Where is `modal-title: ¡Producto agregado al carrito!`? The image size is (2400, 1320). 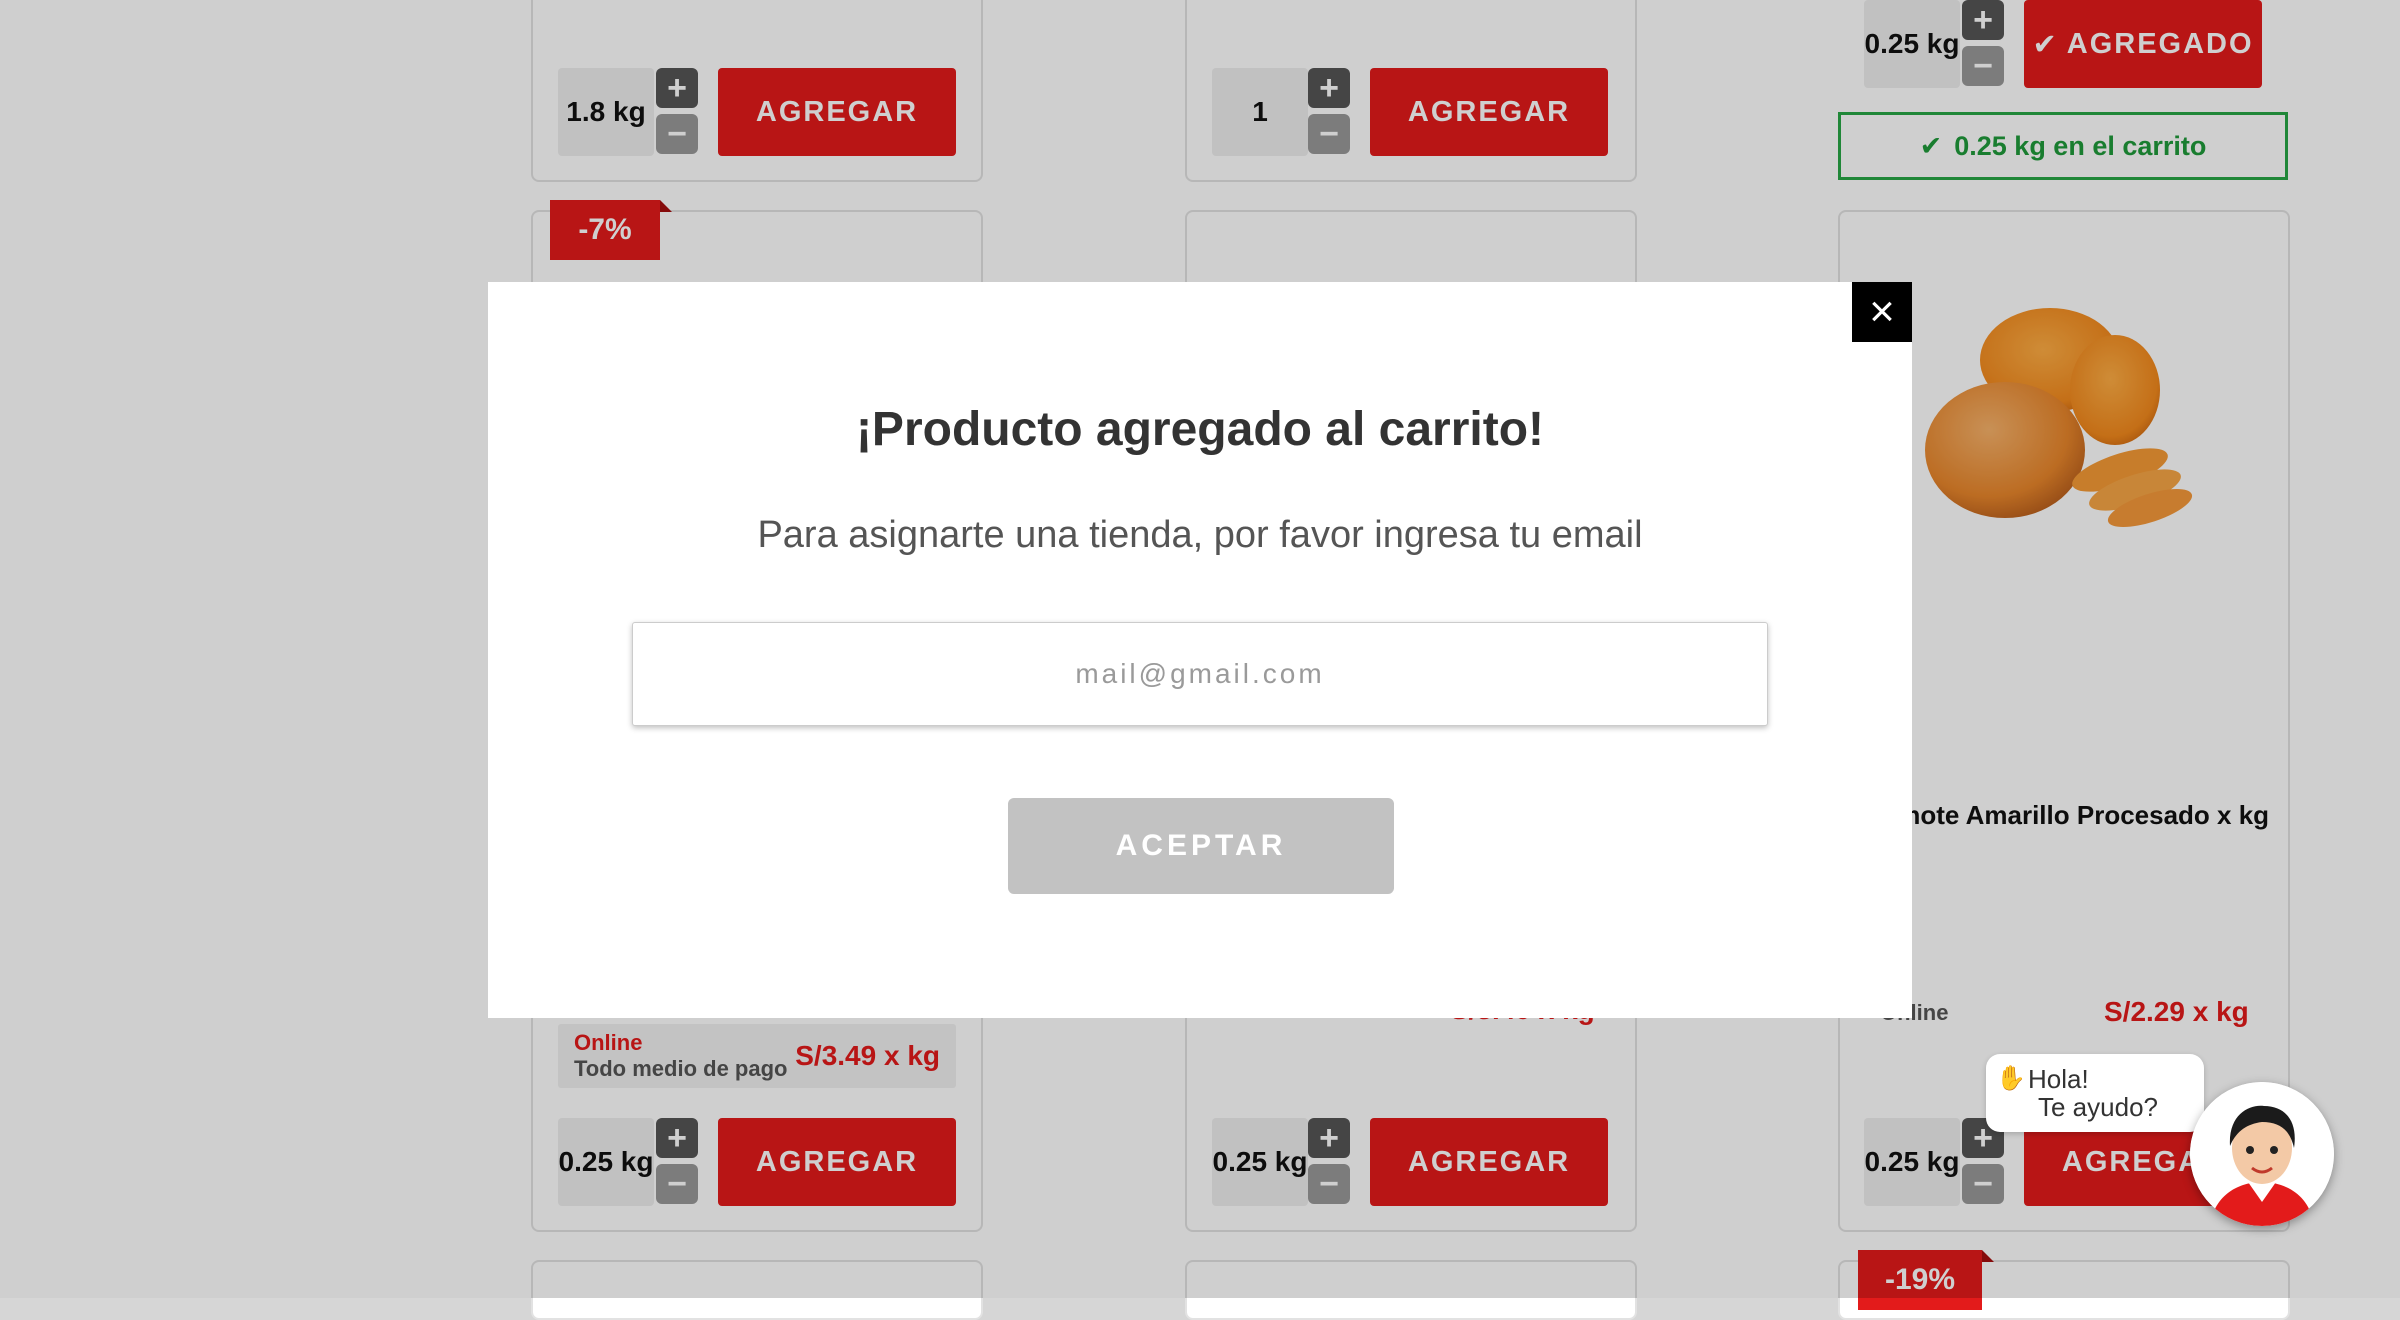
modal-title: ¡Producto agregado al carrito! is located at coordinates (1200, 429).